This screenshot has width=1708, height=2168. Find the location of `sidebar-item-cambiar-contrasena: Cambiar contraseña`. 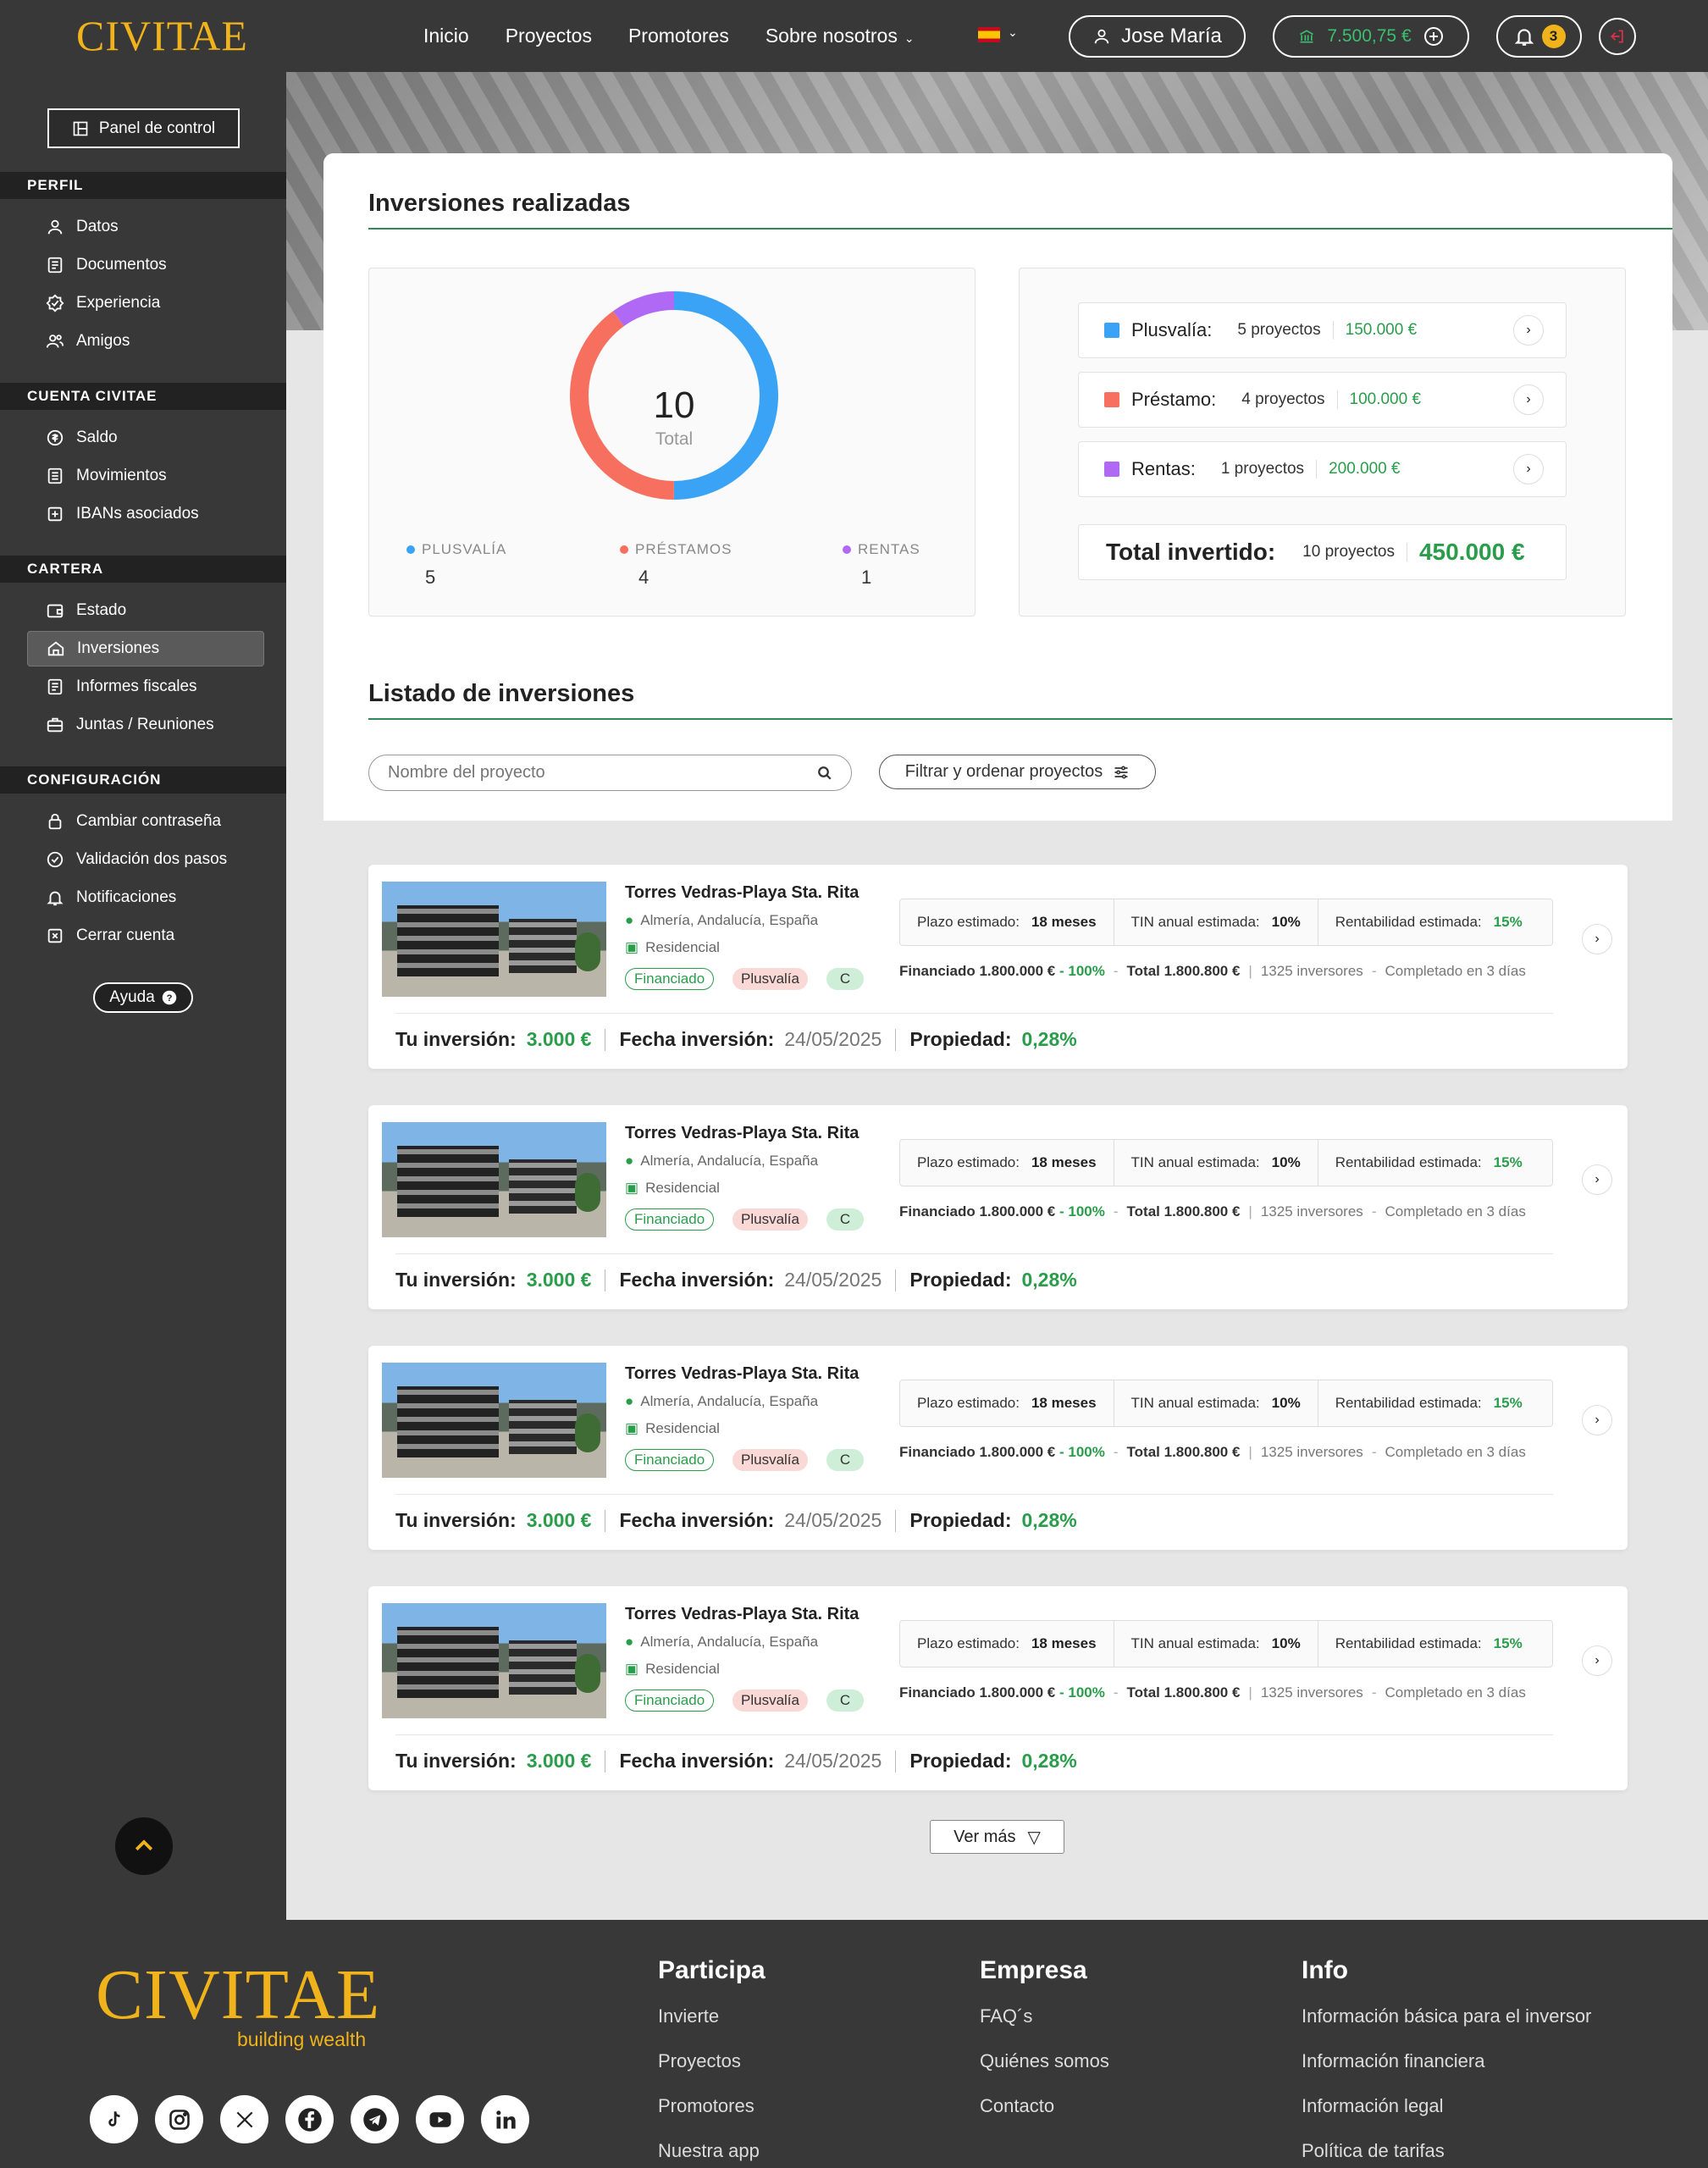

sidebar-item-cambiar-contrasena: Cambiar contraseña is located at coordinates (145, 821).